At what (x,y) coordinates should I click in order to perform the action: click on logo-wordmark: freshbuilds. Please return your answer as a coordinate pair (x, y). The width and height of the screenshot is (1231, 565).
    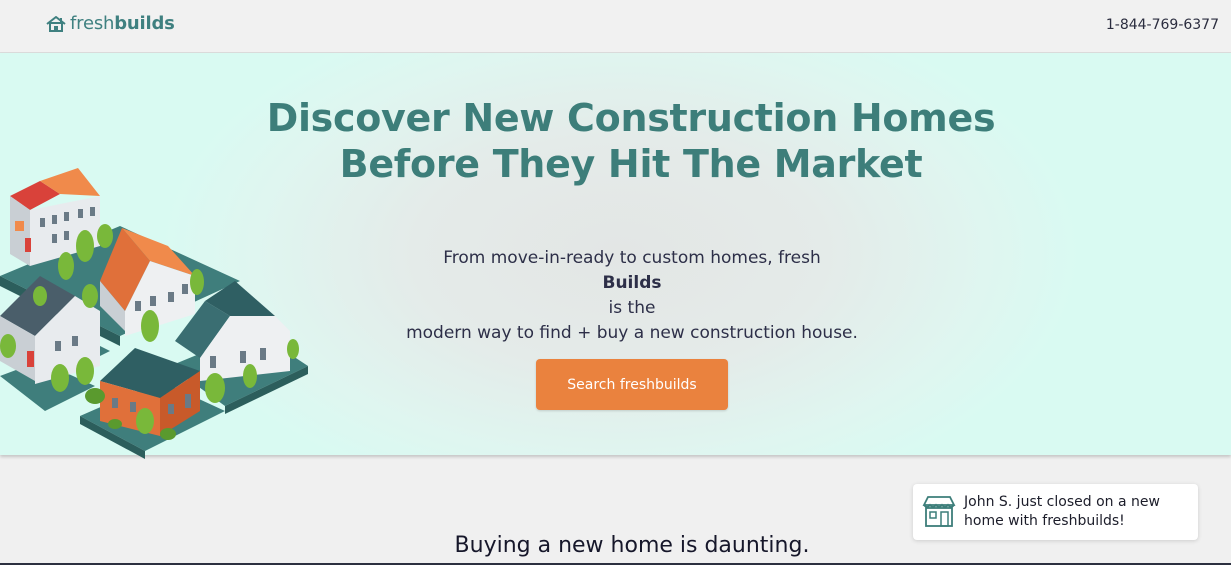
    Looking at the image, I should click on (122, 23).